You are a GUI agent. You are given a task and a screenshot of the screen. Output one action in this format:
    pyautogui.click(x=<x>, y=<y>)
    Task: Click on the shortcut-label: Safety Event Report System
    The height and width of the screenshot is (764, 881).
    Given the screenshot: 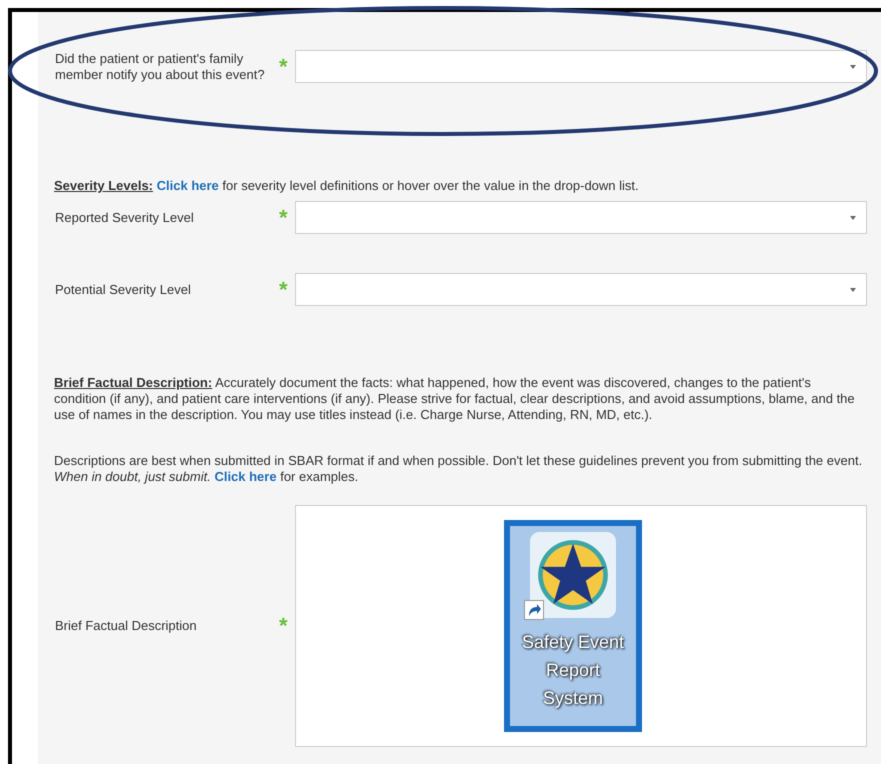 What is the action you would take?
    pyautogui.click(x=573, y=670)
    